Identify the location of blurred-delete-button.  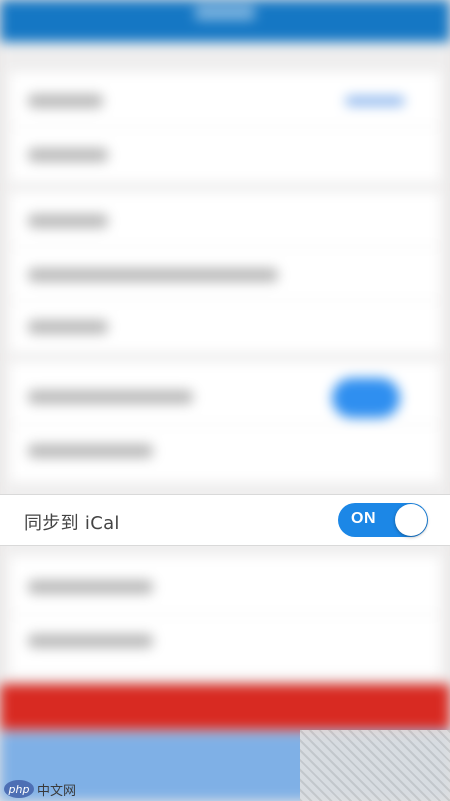
(225, 707).